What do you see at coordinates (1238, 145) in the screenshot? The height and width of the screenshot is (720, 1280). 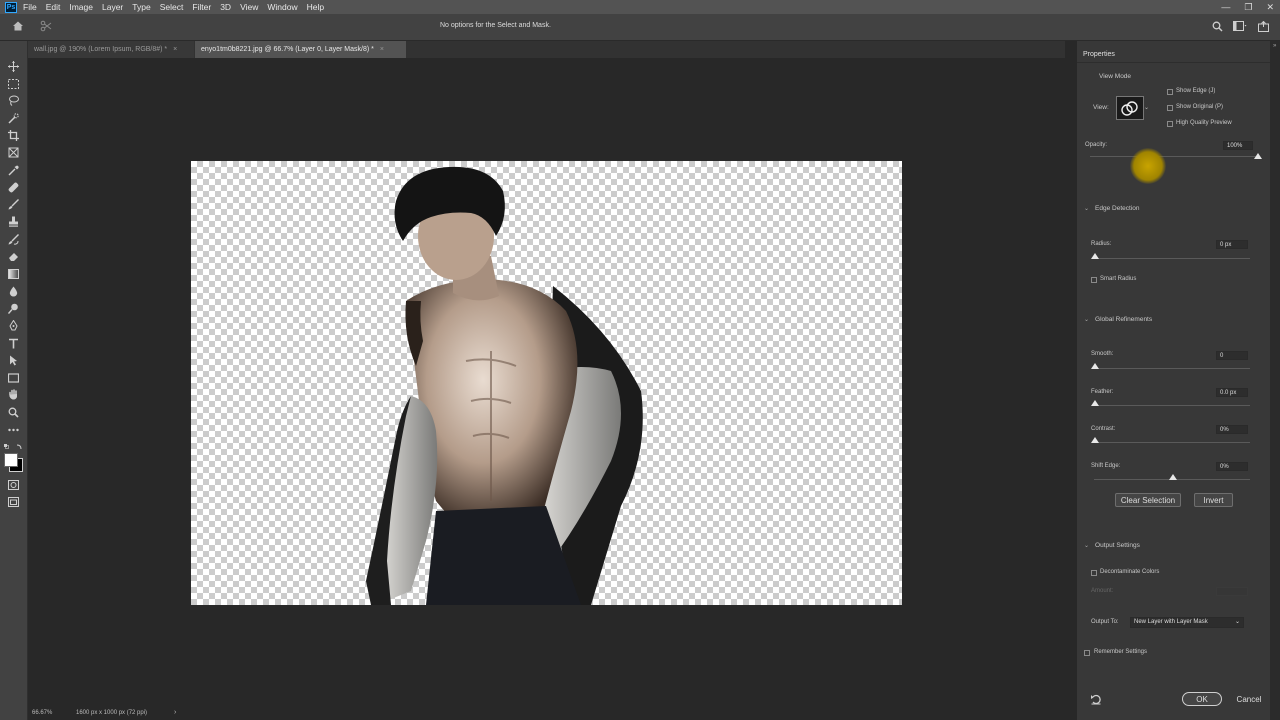 I see `opacity-field: 100%` at bounding box center [1238, 145].